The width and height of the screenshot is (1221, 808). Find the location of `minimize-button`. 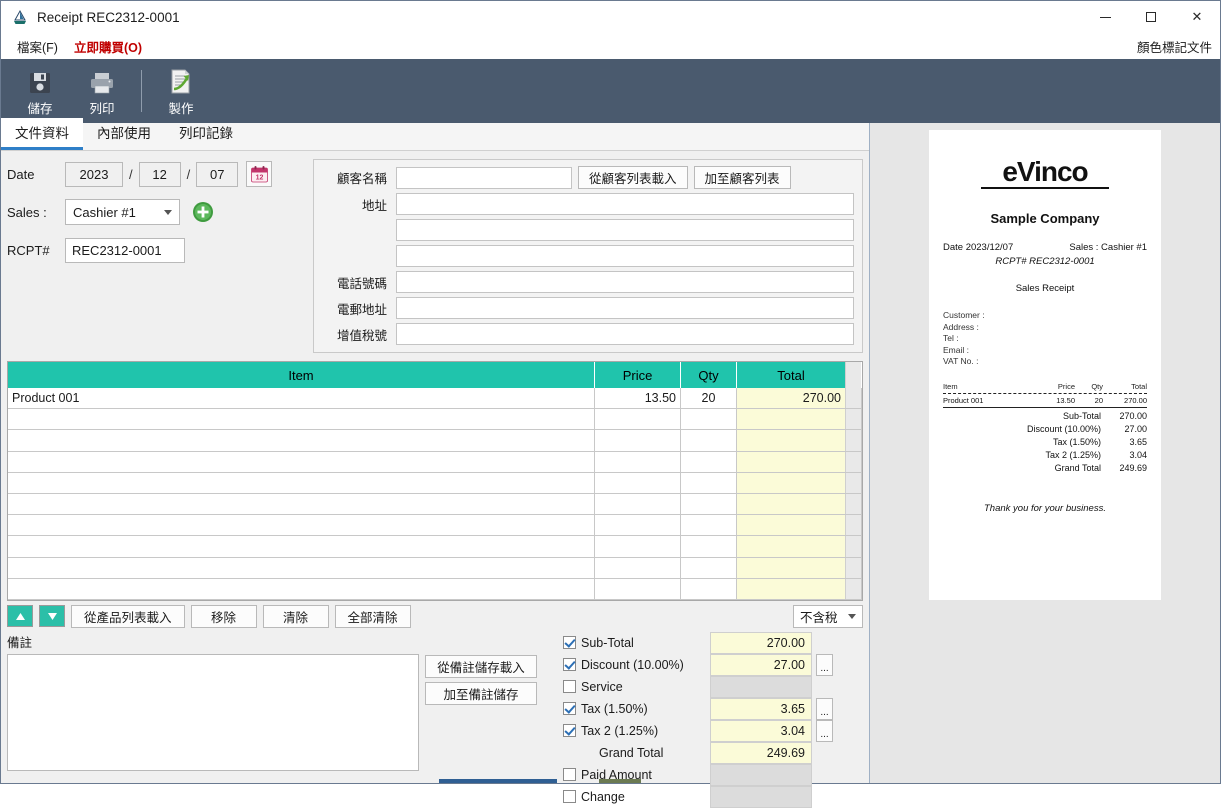

minimize-button is located at coordinates (1105, 17).